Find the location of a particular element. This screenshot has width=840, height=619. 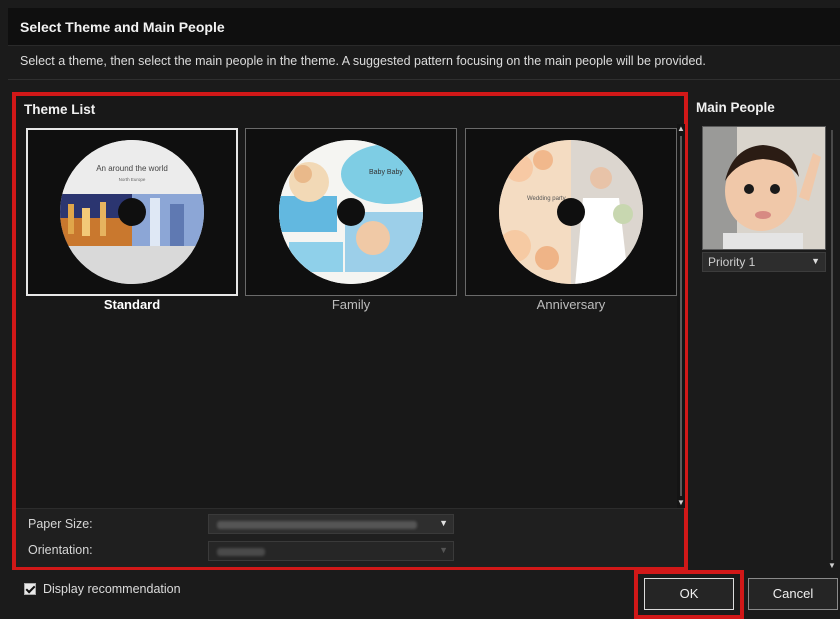

standard-disc-text-2: North Europe is located at coordinates (132, 179).